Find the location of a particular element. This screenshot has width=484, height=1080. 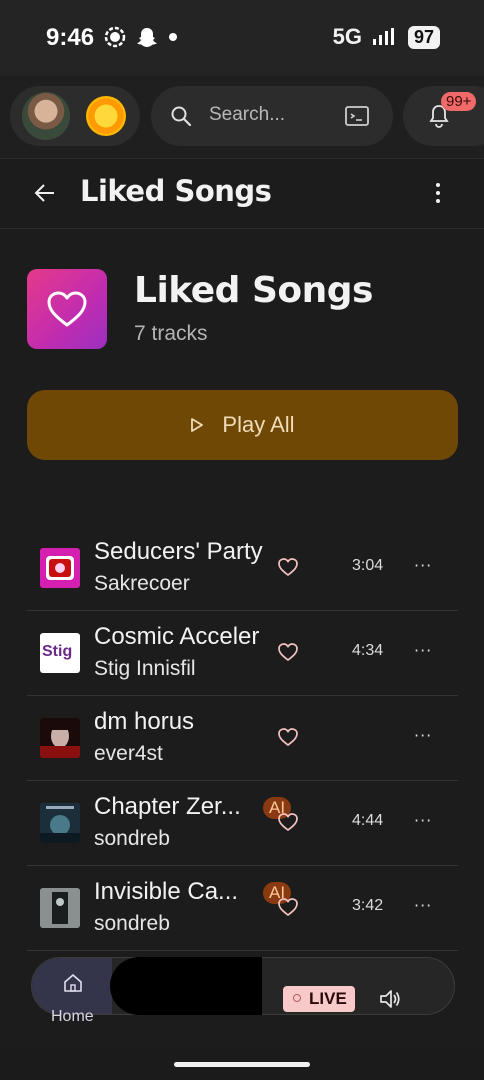

track-duration: 3:42 is located at coordinates (368, 905).